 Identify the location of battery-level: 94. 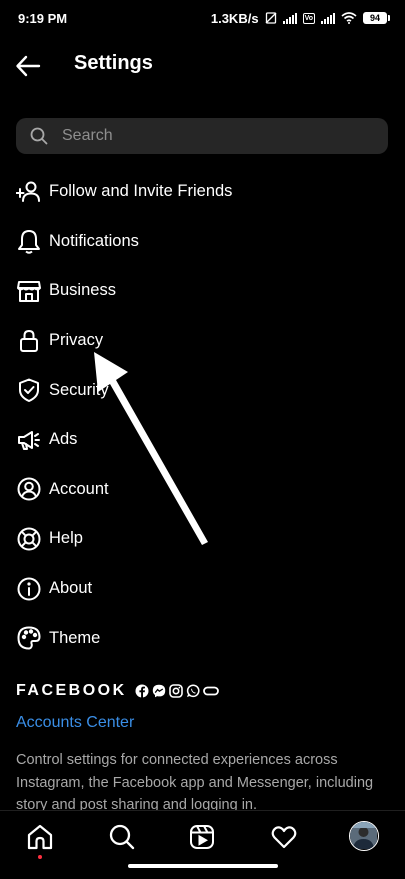
(374, 18).